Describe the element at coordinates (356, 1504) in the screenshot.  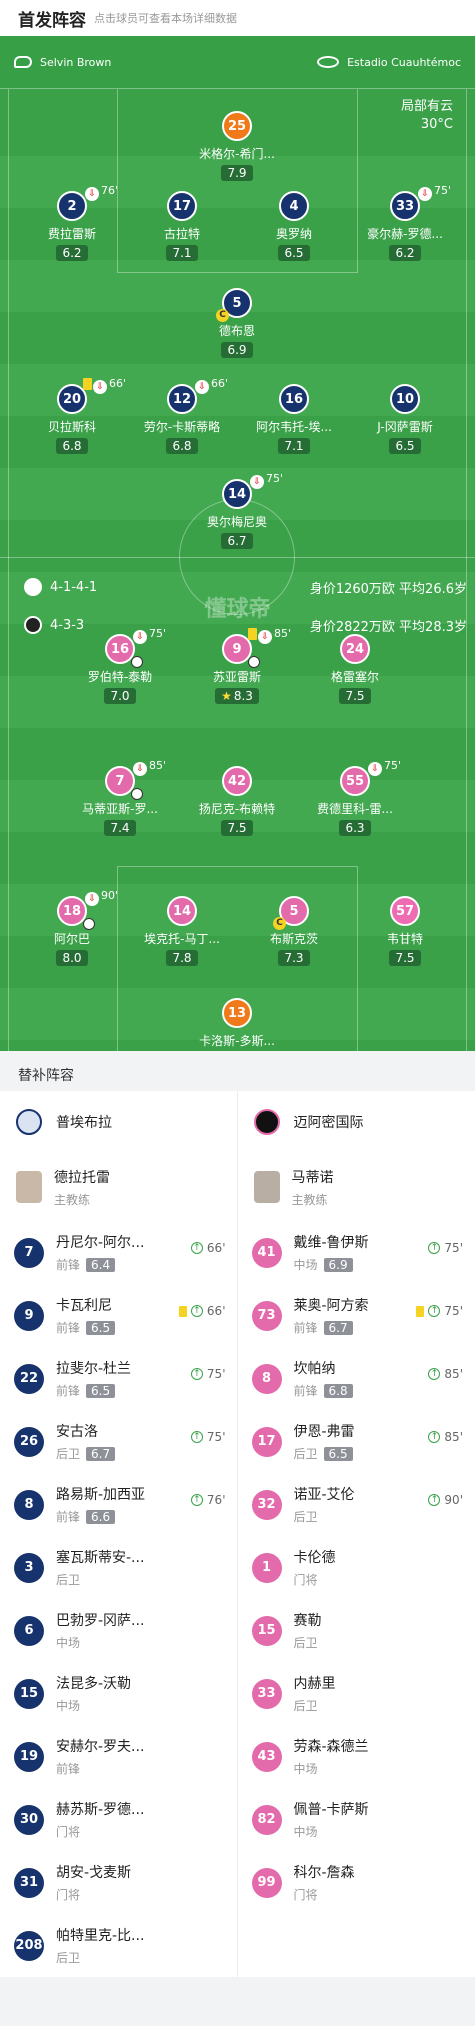
I see `sub-player-row: 32 诺亚-艾伦 后卫 ↑ 90'` at that location.